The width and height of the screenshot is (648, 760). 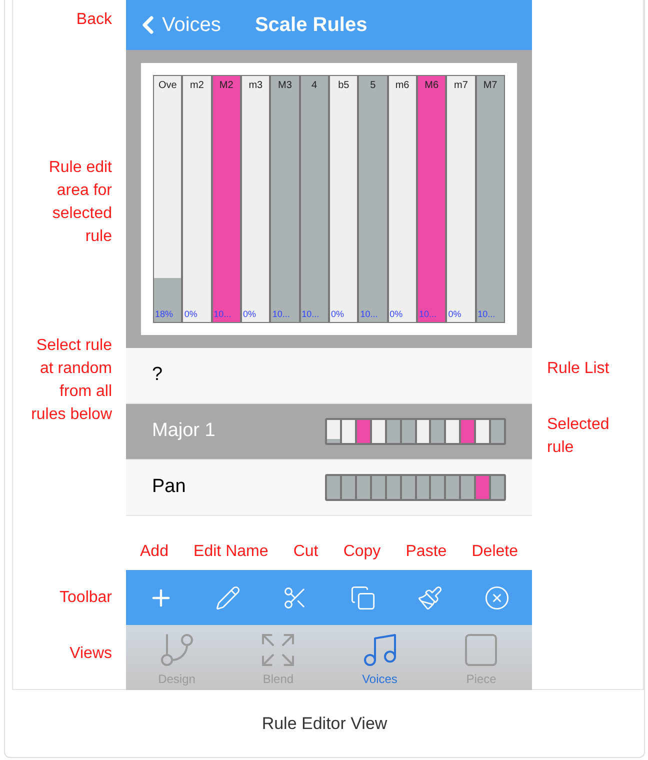 I want to click on annotation-label: Rule edit area for selected rule, so click(x=80, y=202).